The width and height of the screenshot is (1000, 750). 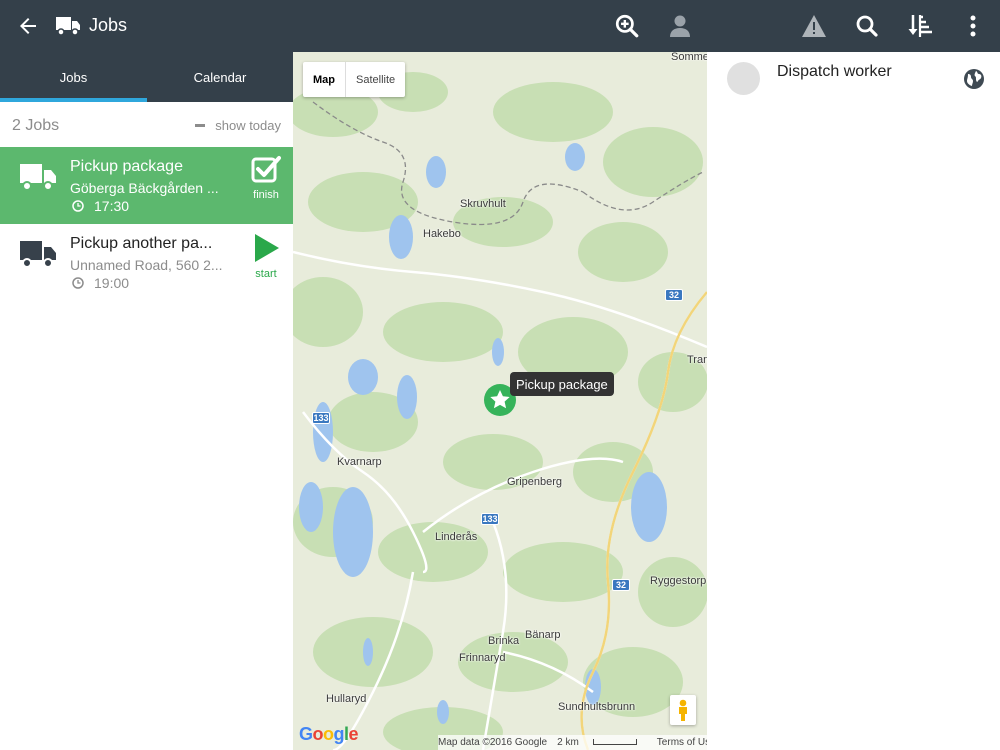 What do you see at coordinates (108, 25) in the screenshot?
I see `page-title: Jobs` at bounding box center [108, 25].